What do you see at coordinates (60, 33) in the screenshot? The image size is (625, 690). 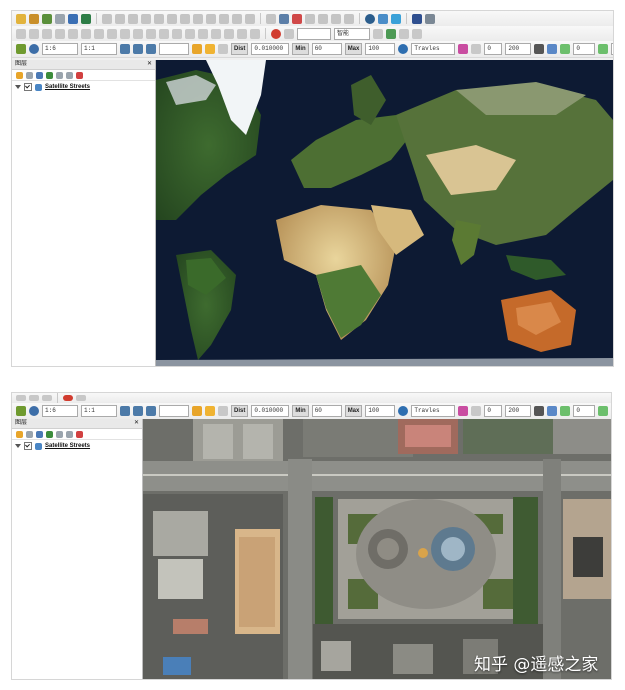 I see `zoom-full-icon` at bounding box center [60, 33].